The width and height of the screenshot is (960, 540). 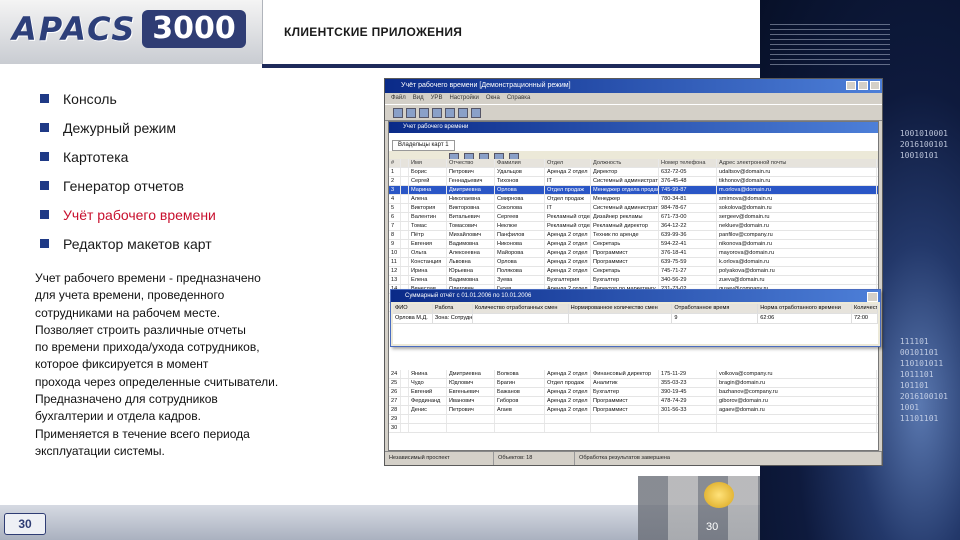 I want to click on table-cell: 340-56-29, so click(x=688, y=280).